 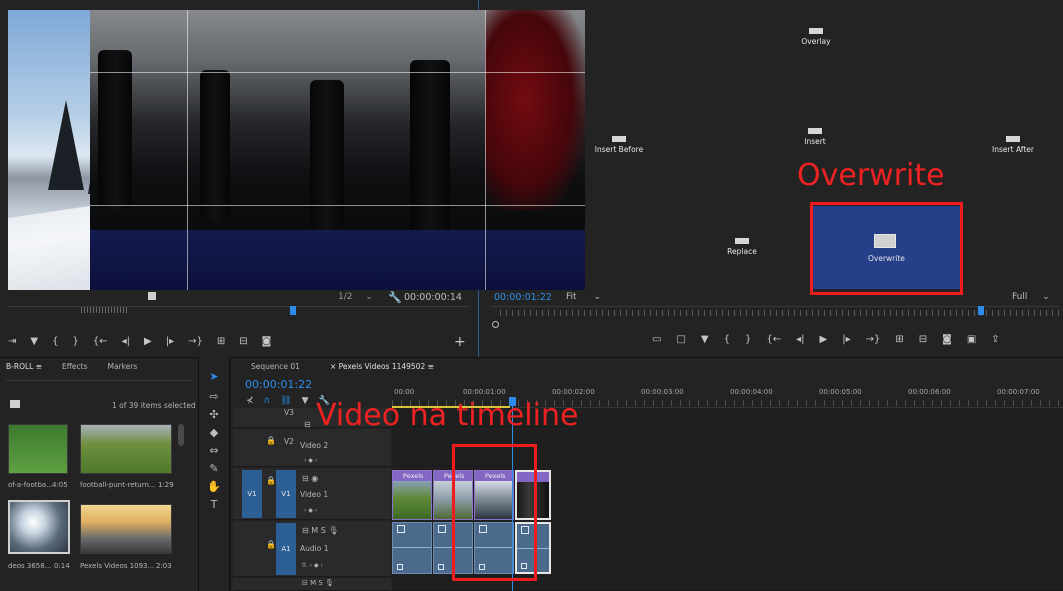 What do you see at coordinates (312, 565) in the screenshot?
I see `keyframe-nav-icon: 0. ‹ ◆ ›` at bounding box center [312, 565].